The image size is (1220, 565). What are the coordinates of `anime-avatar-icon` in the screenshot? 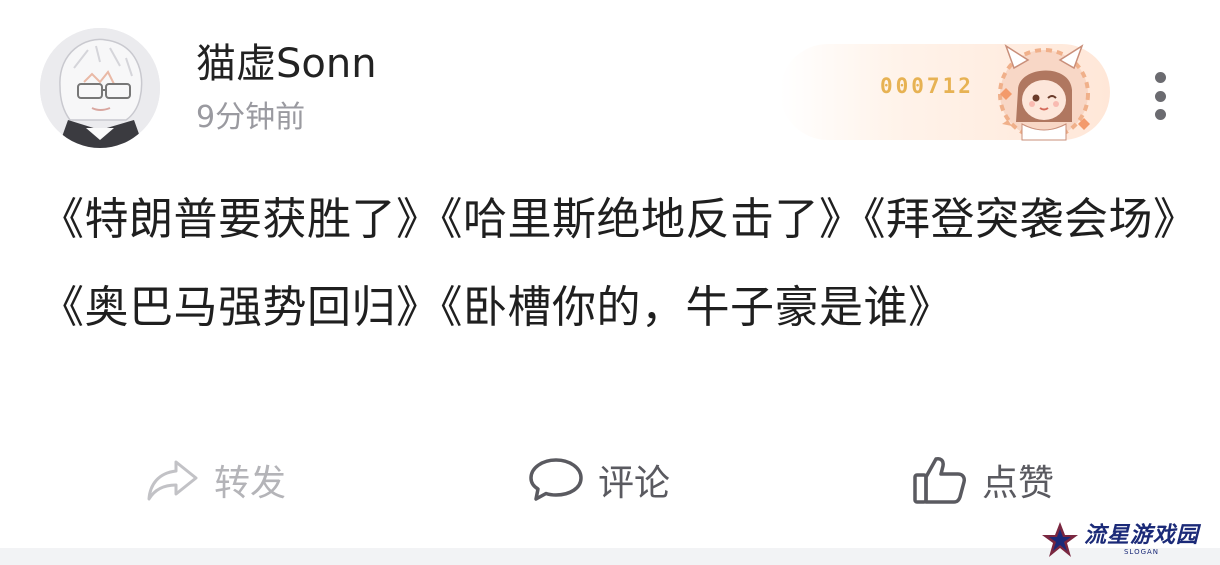 It's located at (100, 88).